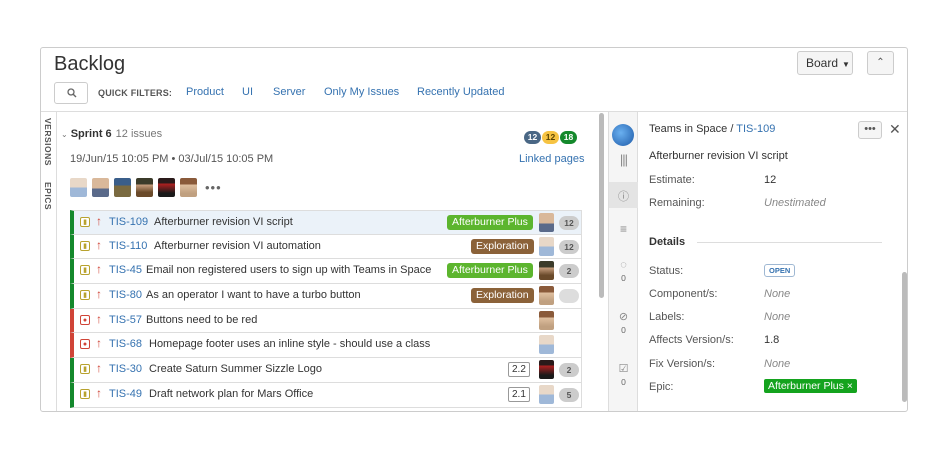  Describe the element at coordinates (326, 321) in the screenshot. I see `table-row: ● ↑ TIS-57 Buttons need to be red` at that location.